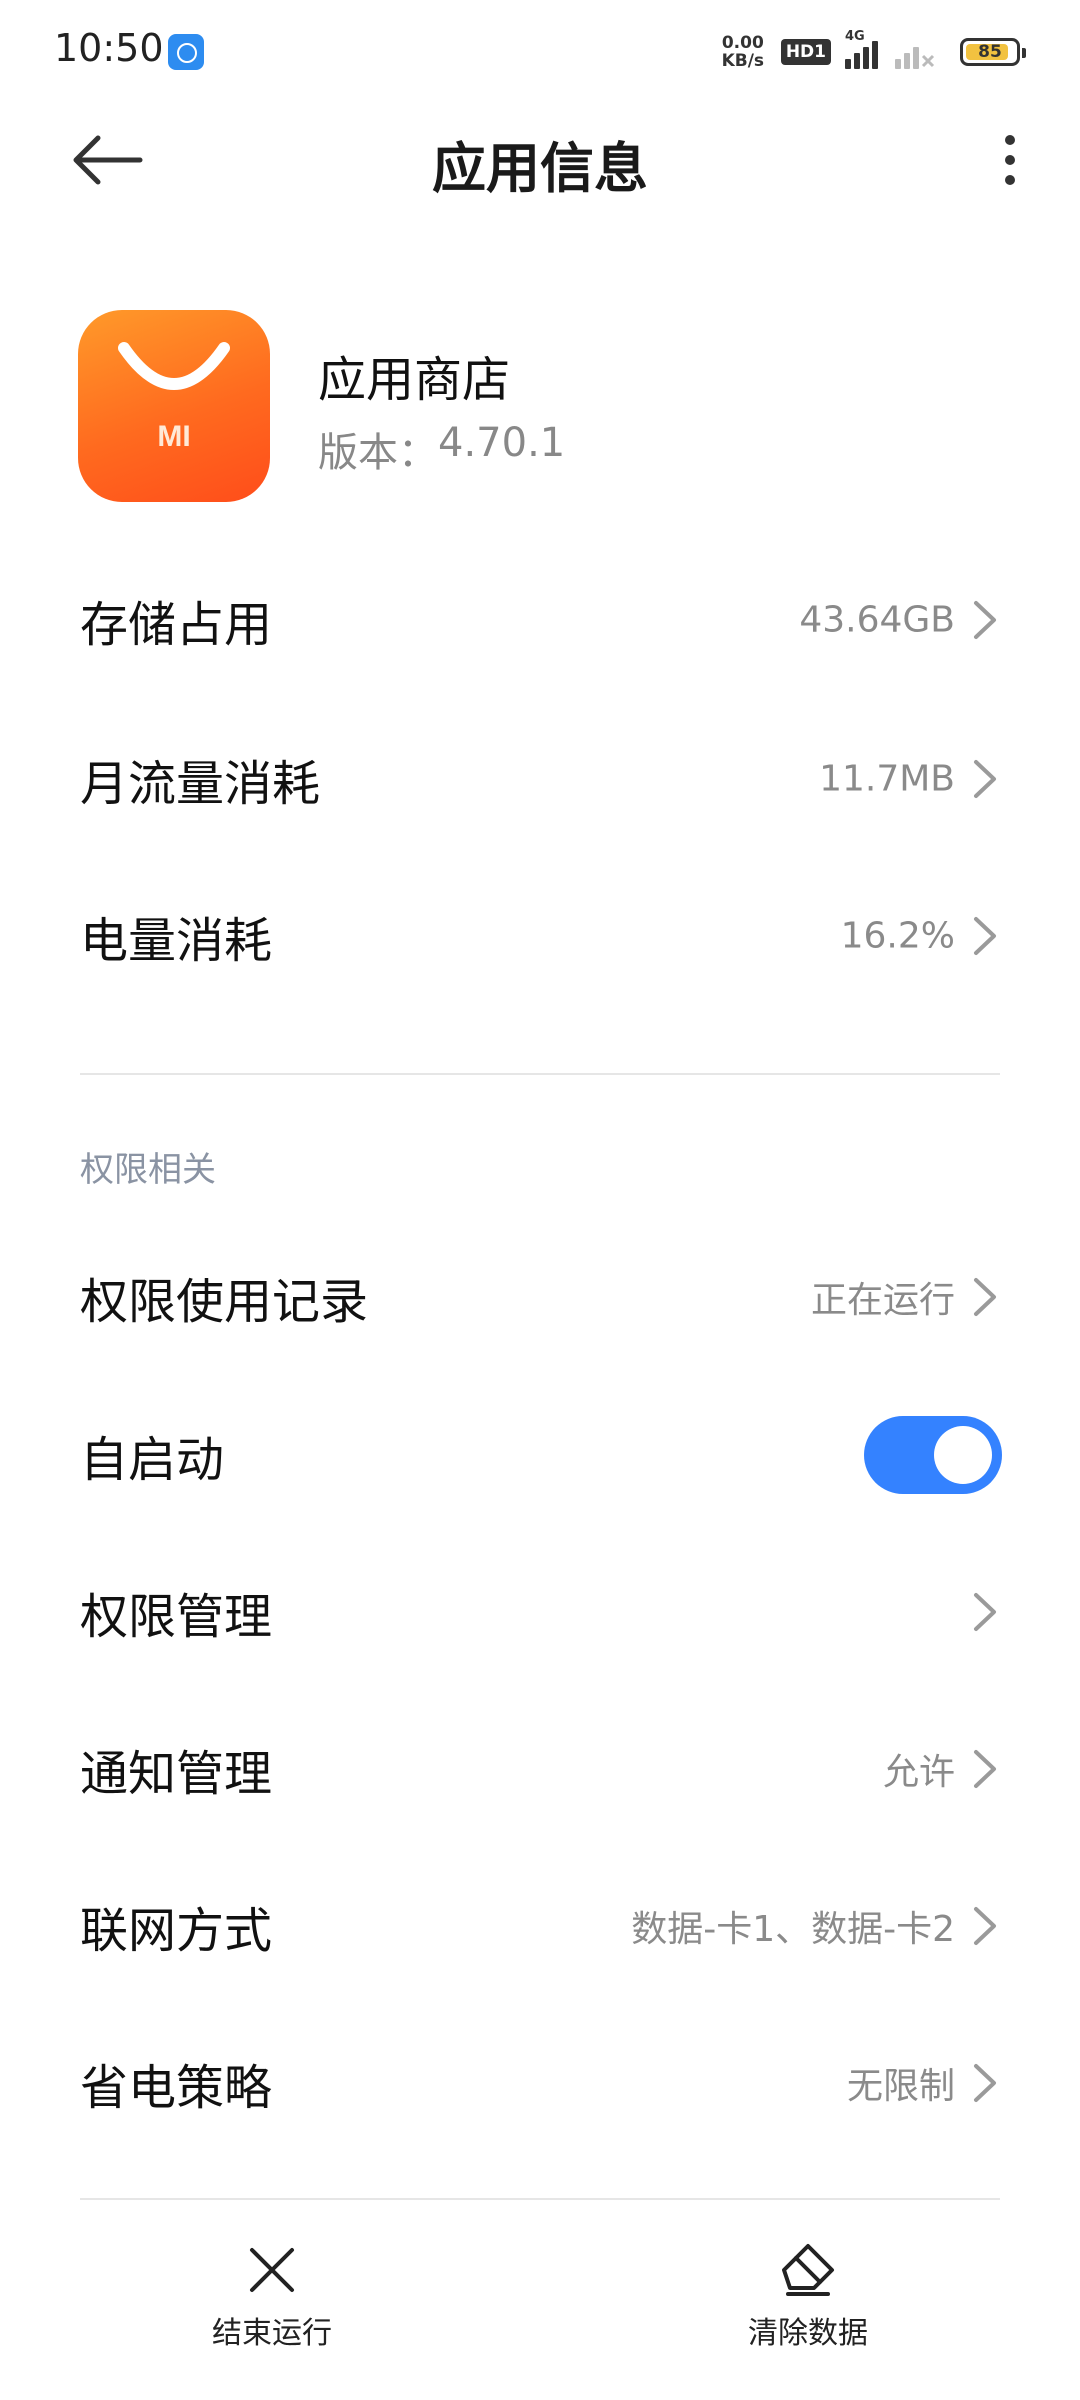 The width and height of the screenshot is (1080, 2400). I want to click on clear-data-label: 清除数据, so click(808, 2333).